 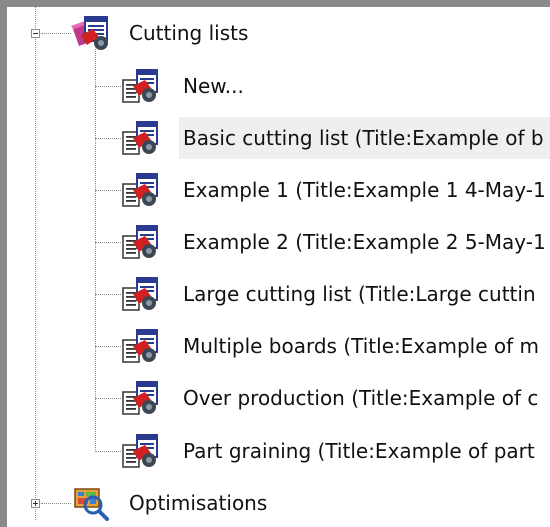 What do you see at coordinates (56, 33) in the screenshot?
I see `tree-line-root-h` at bounding box center [56, 33].